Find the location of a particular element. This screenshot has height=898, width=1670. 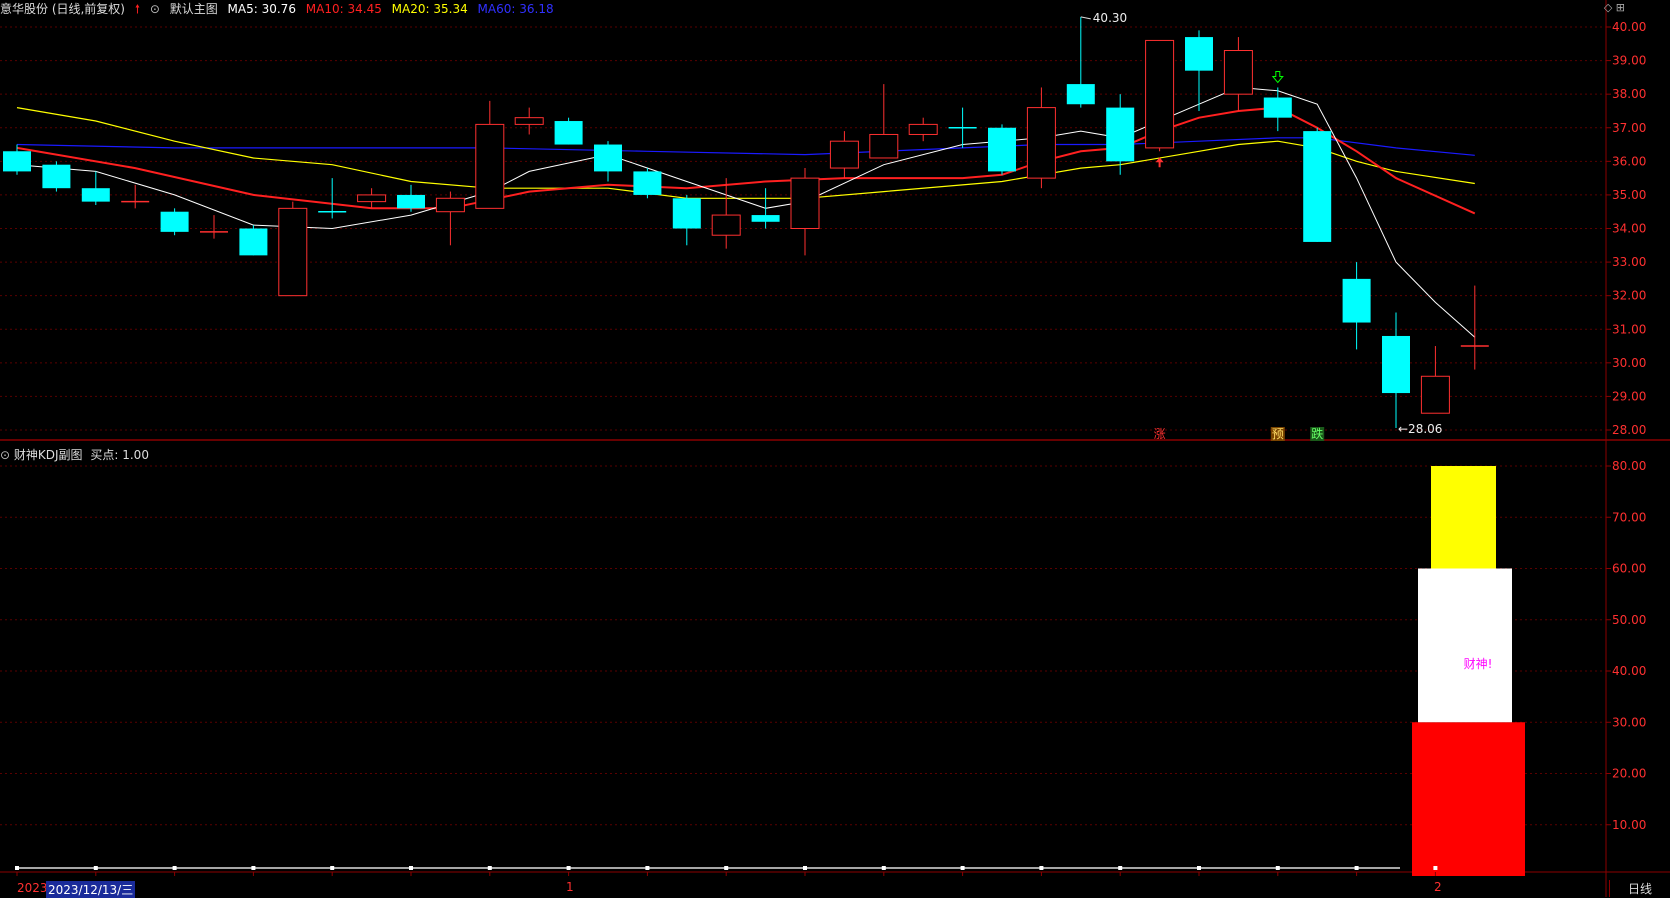

sell-arrow-icon is located at coordinates (1277, 77).